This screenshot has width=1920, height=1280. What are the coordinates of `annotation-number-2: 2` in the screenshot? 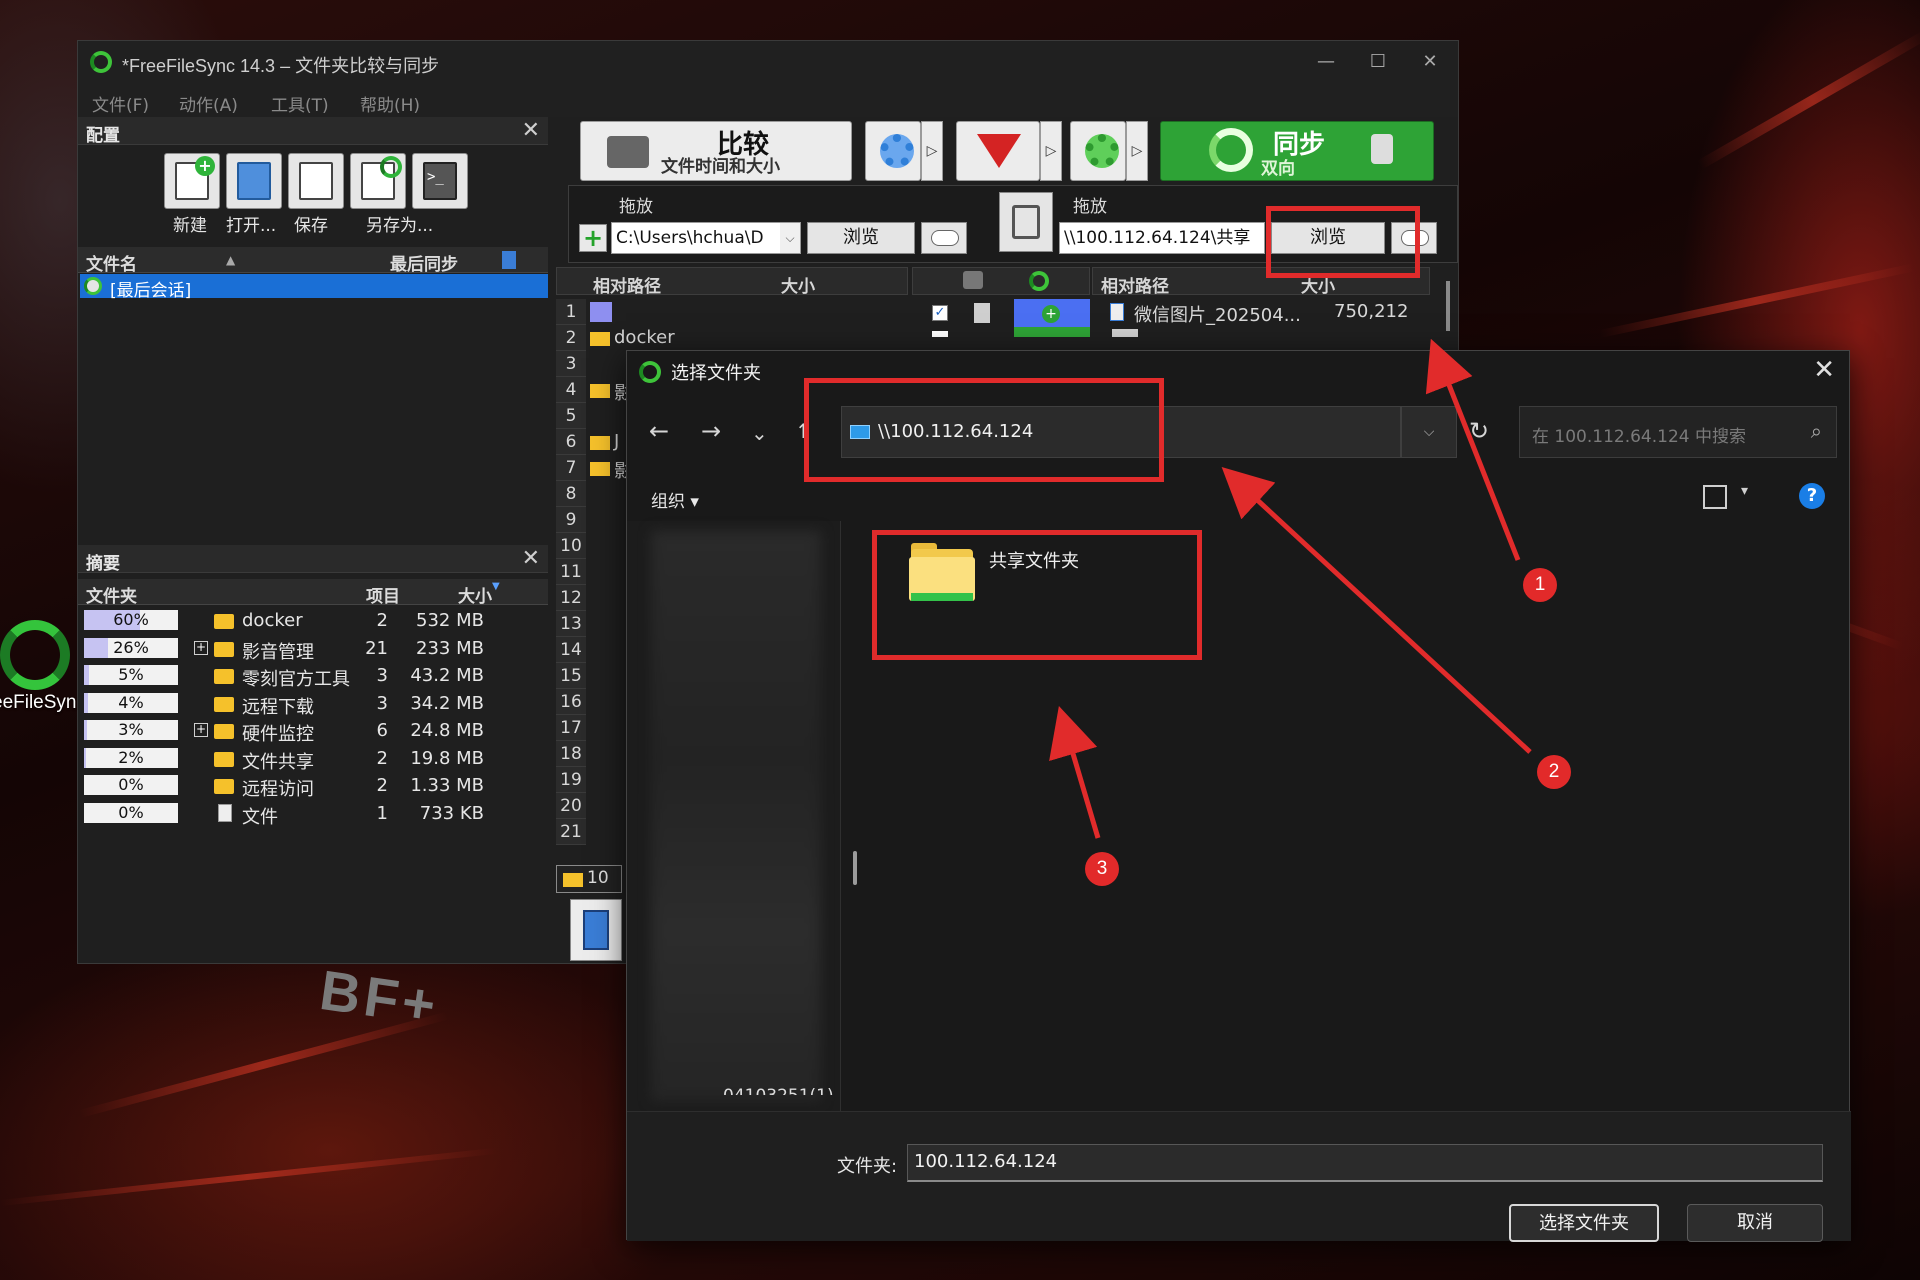 It's located at (1554, 772).